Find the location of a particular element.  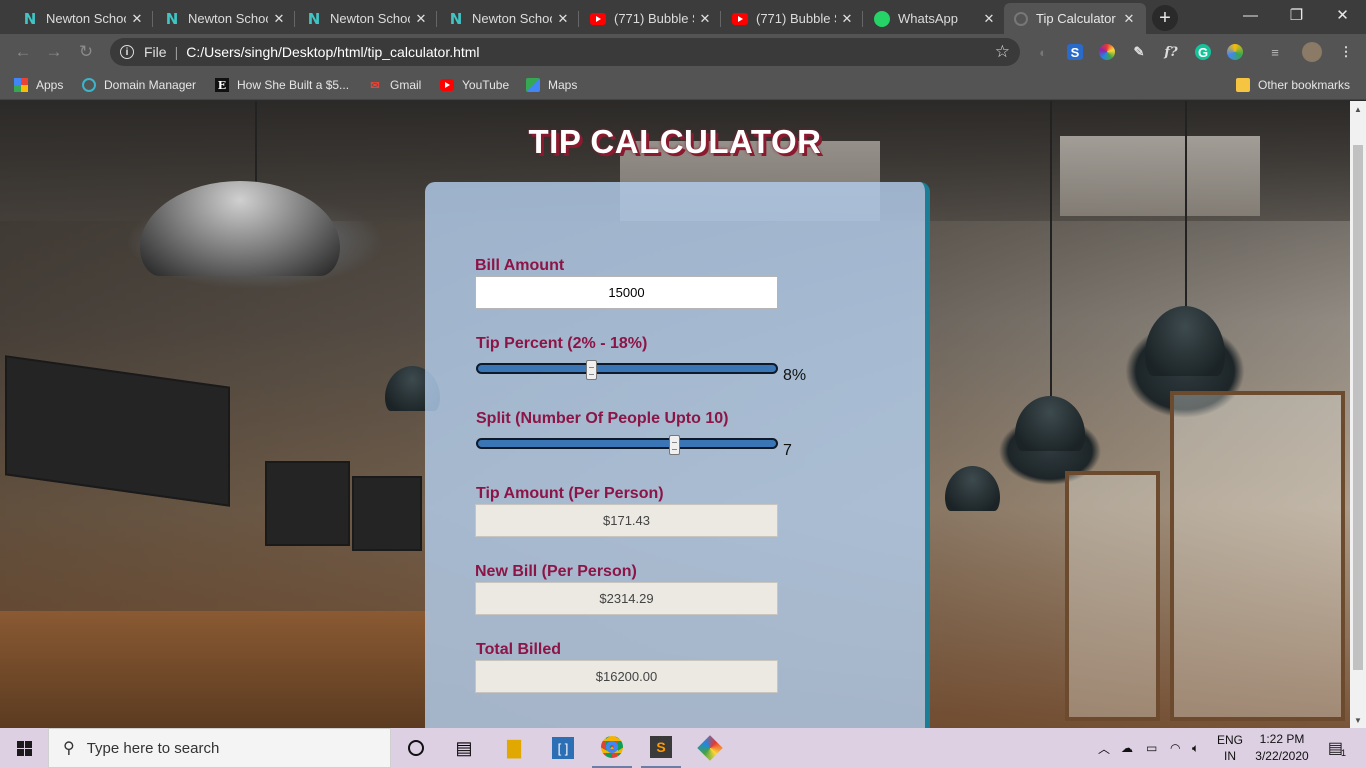

menu-kebab-icon: ⋮ is located at coordinates (1346, 52).